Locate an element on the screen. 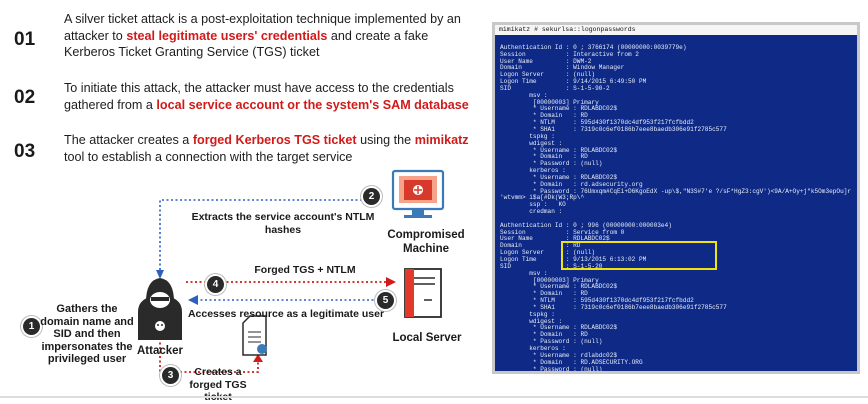 This screenshot has height=404, width=868. ticket-document-icon is located at coordinates (254, 335).